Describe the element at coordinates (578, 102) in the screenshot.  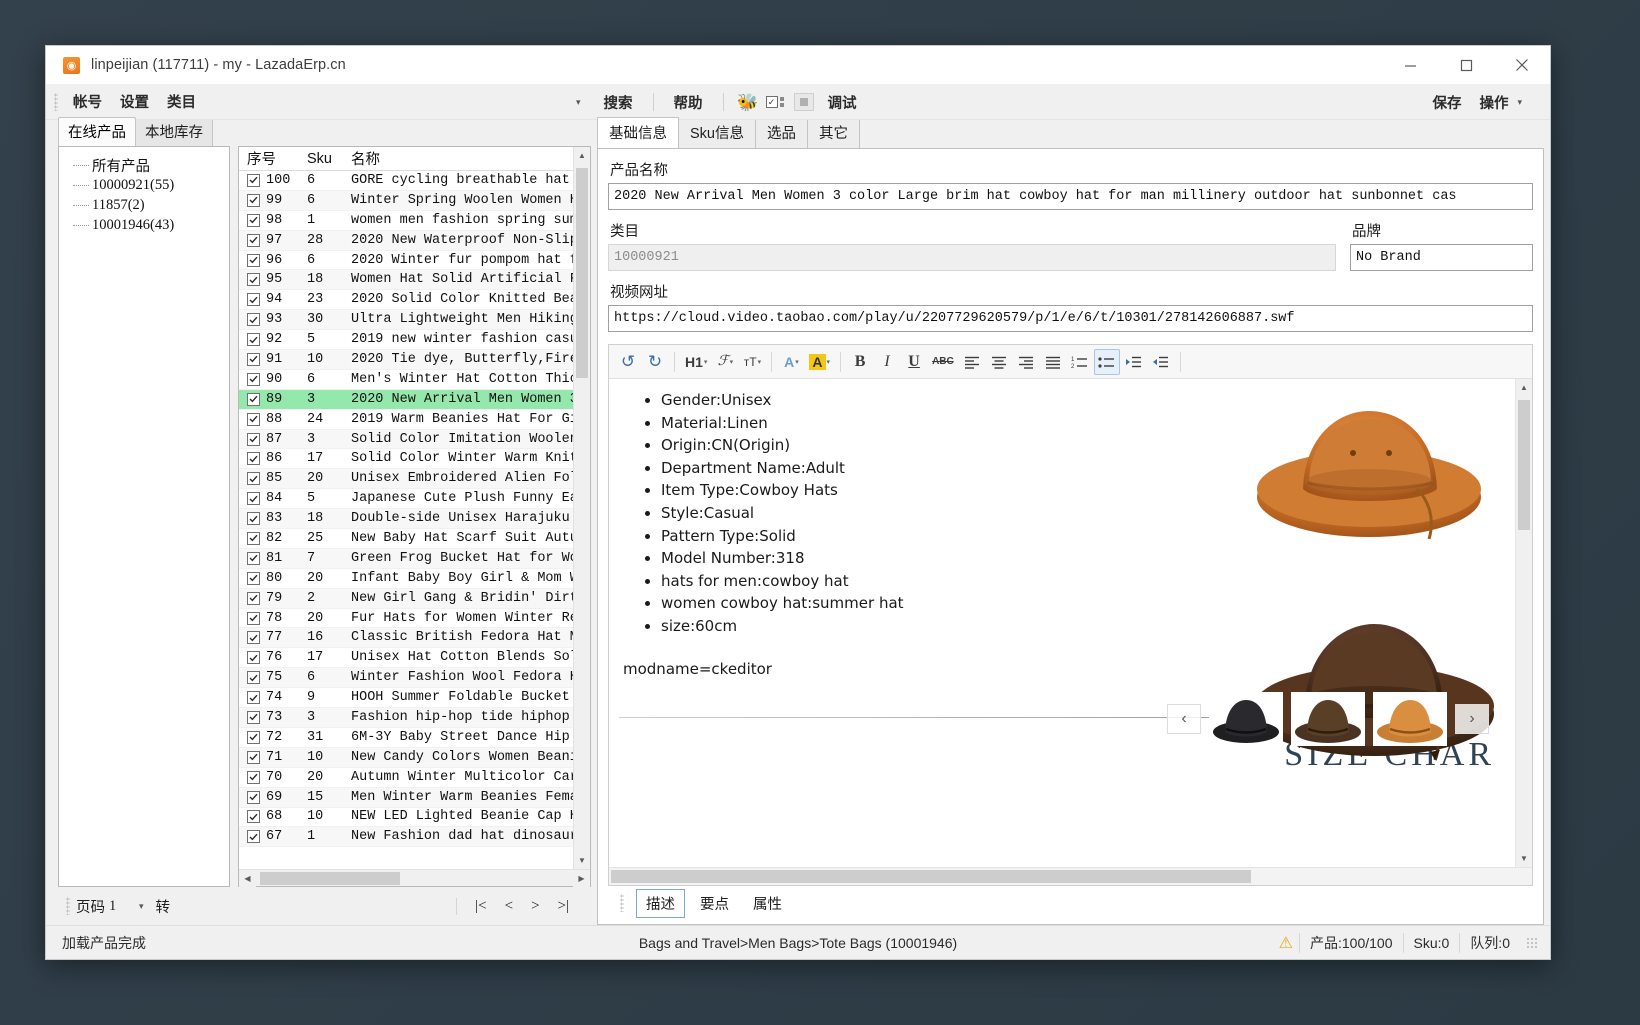
I see `chevron-down-icon: ▾` at that location.